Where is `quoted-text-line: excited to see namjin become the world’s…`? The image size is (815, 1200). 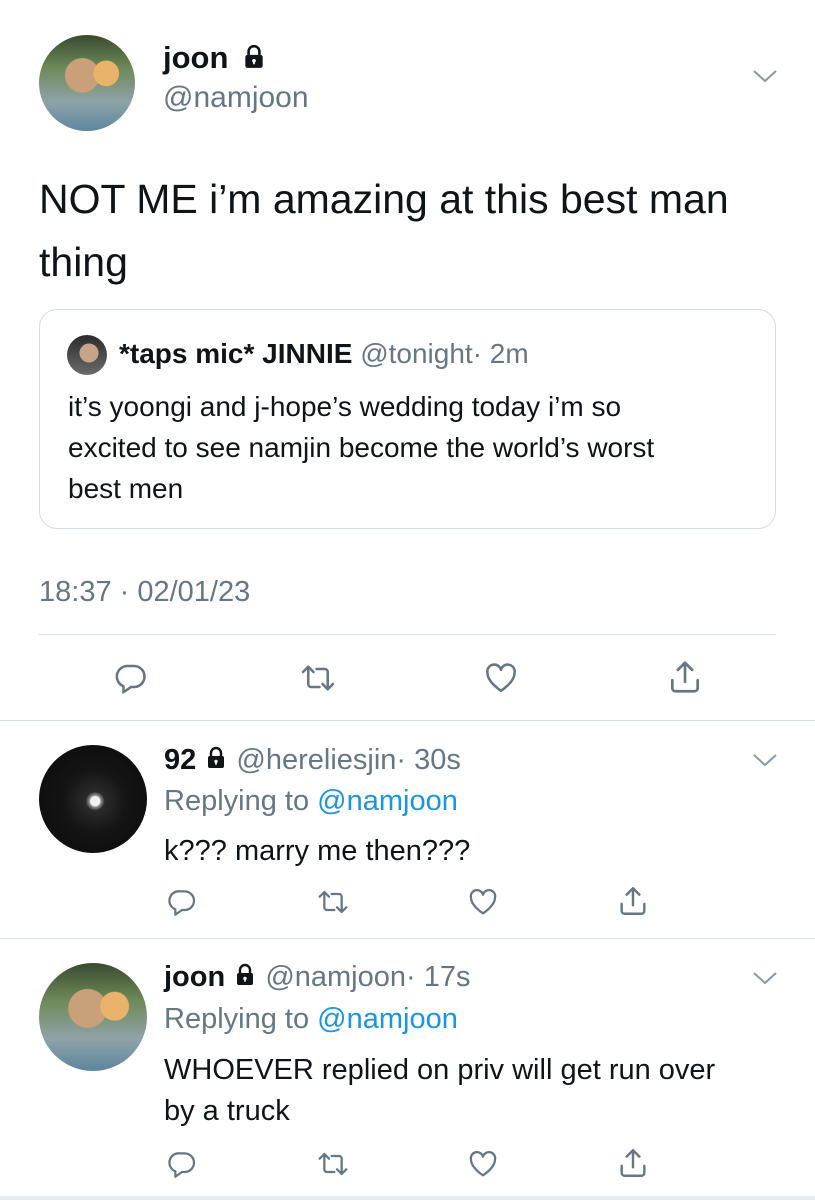 quoted-text-line: excited to see namjin become the world’s… is located at coordinates (361, 447).